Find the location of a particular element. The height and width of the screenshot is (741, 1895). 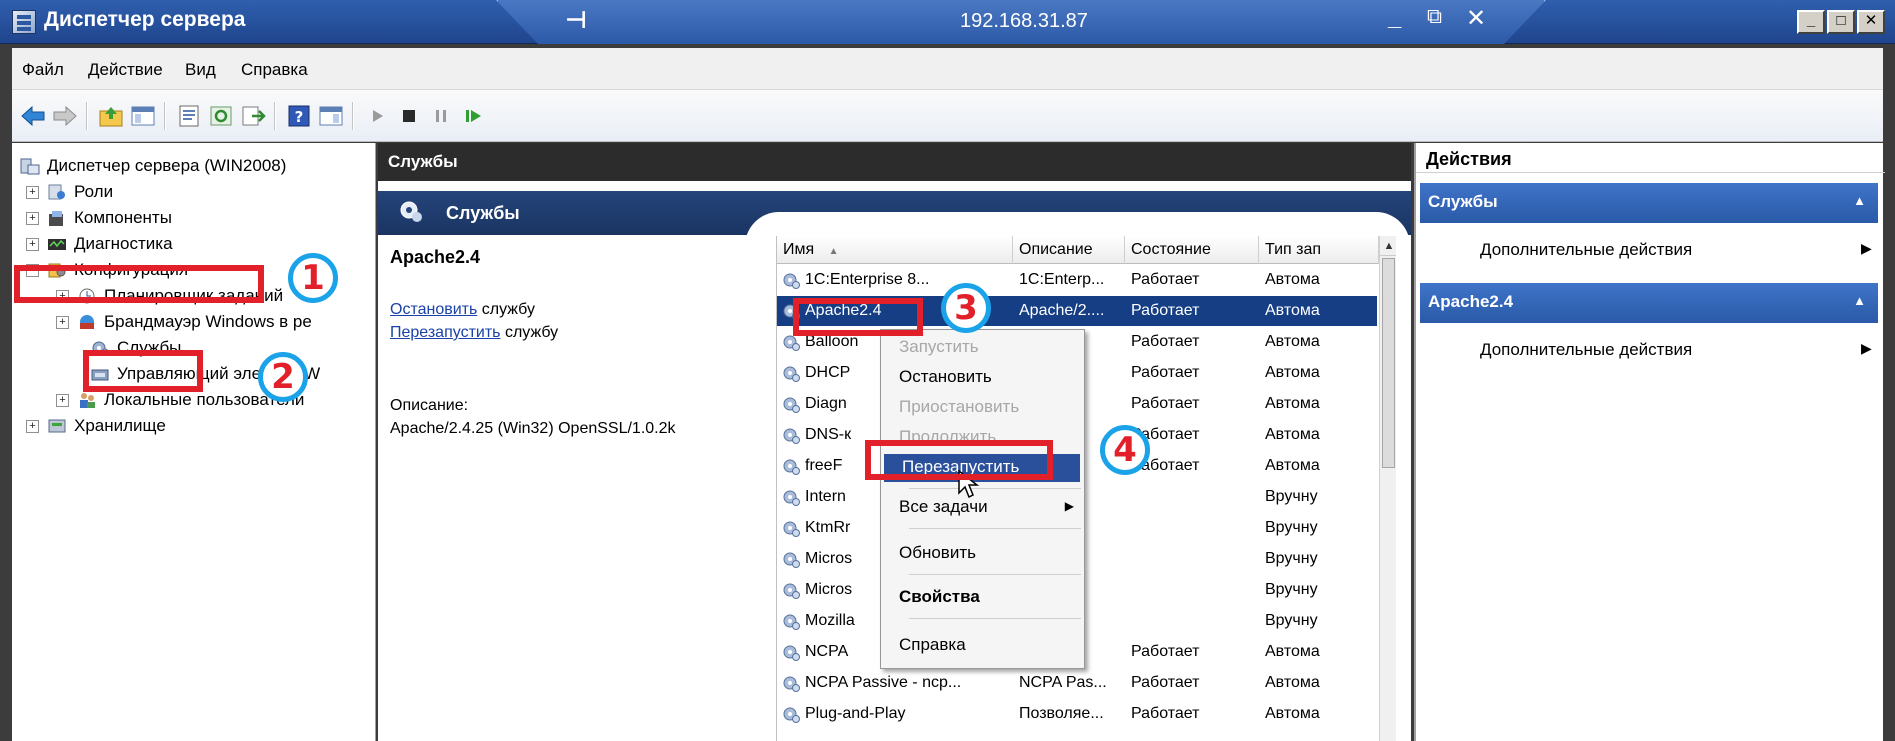

menu-bar: Файл Действие Вид Справка is located at coordinates (947, 69).